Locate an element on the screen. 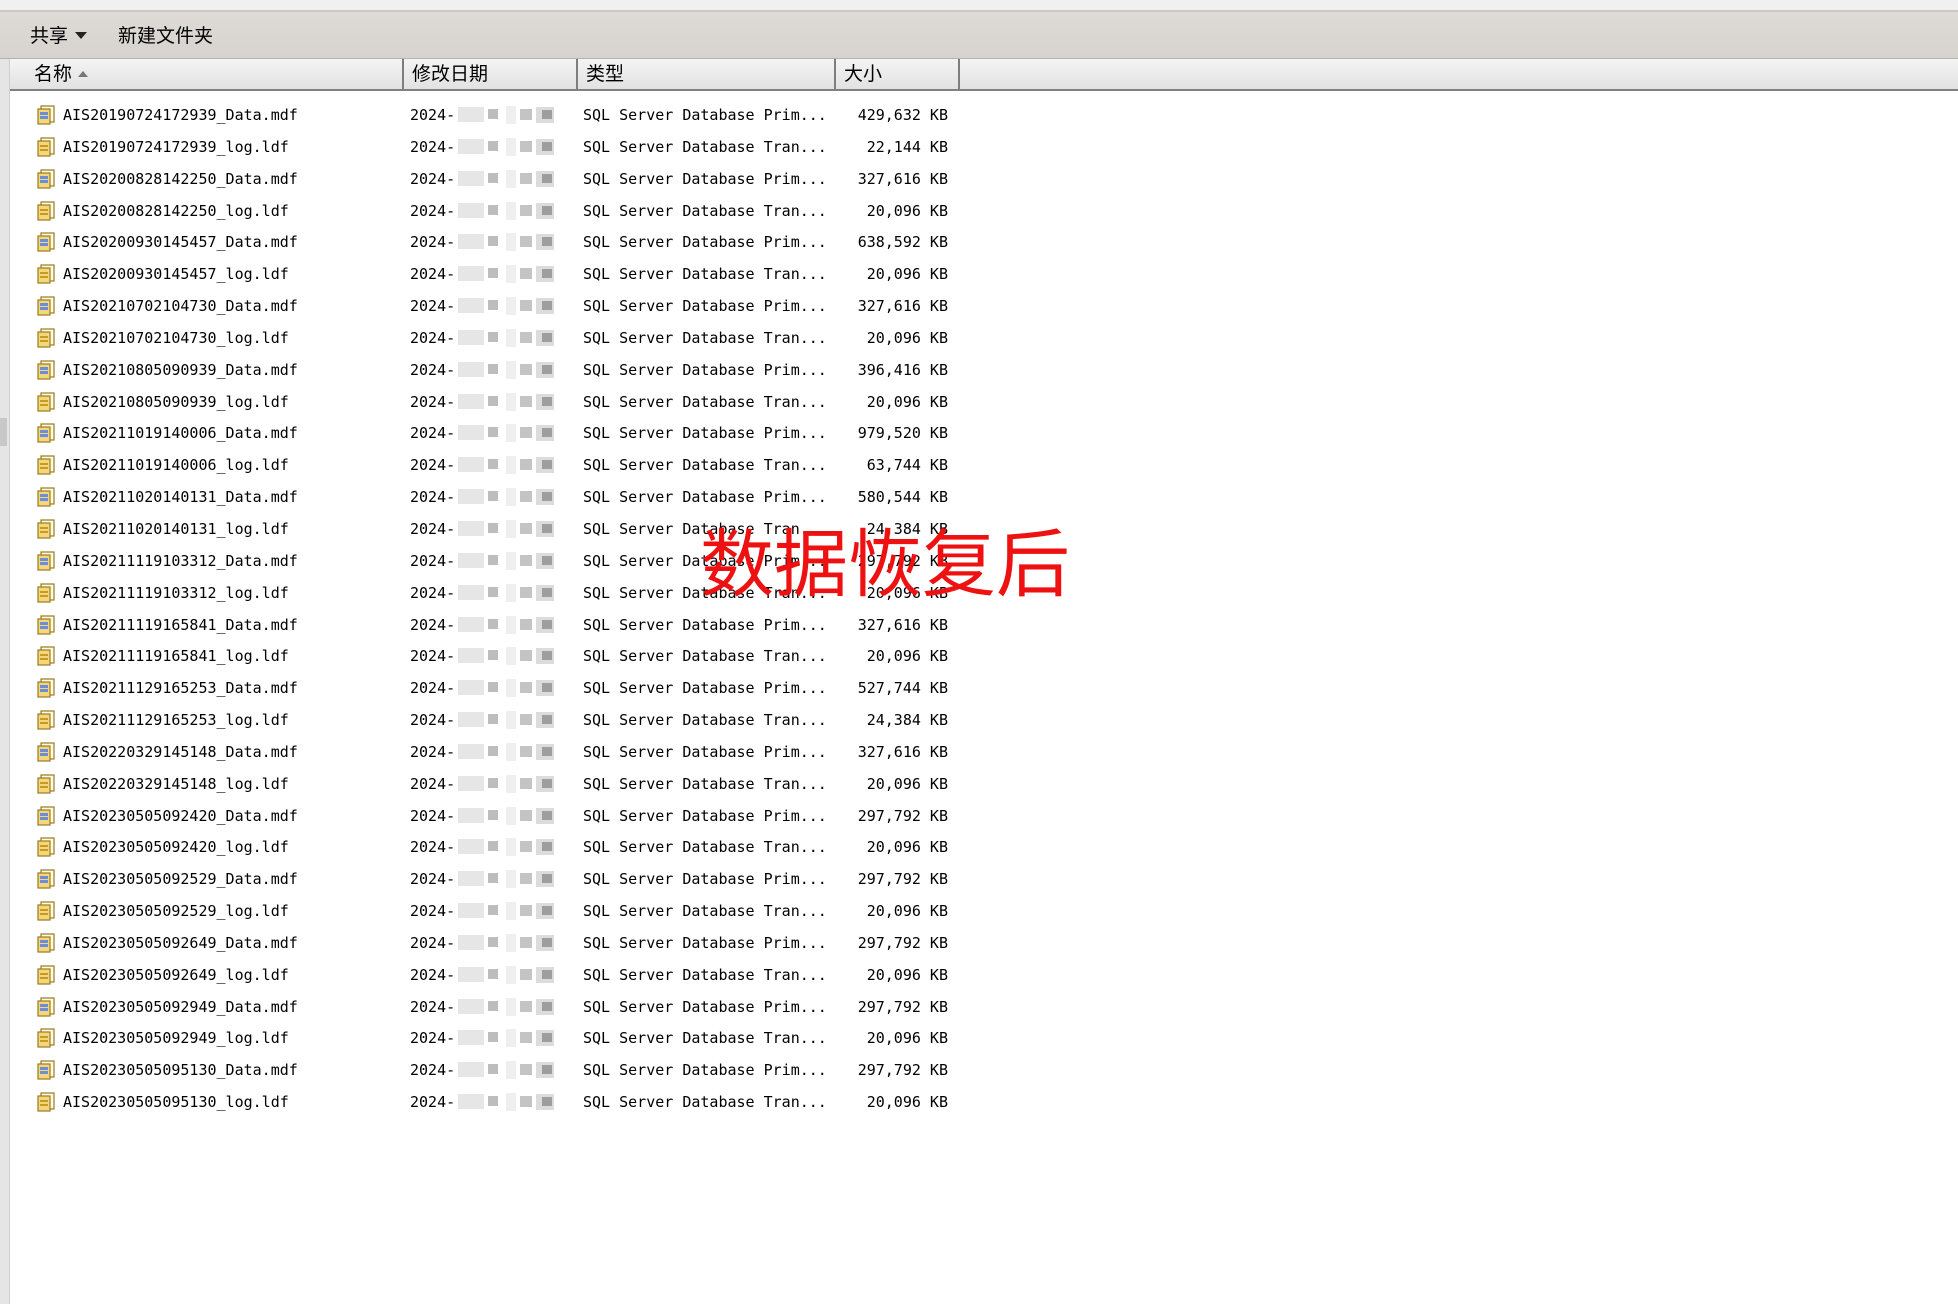 The width and height of the screenshot is (1958, 1304). file-name: AIS20200930145457_log.ldf is located at coordinates (176, 274).